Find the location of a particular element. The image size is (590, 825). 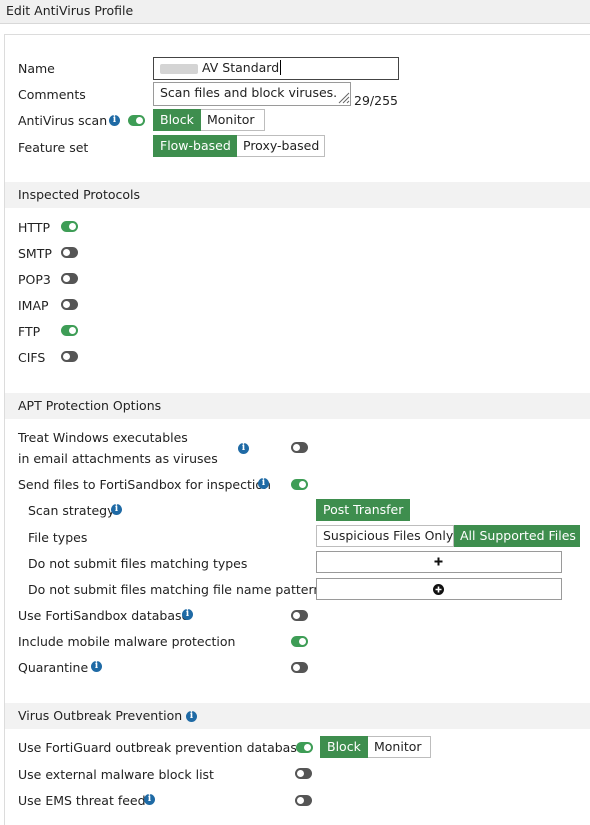

imap-toggle is located at coordinates (69, 304).